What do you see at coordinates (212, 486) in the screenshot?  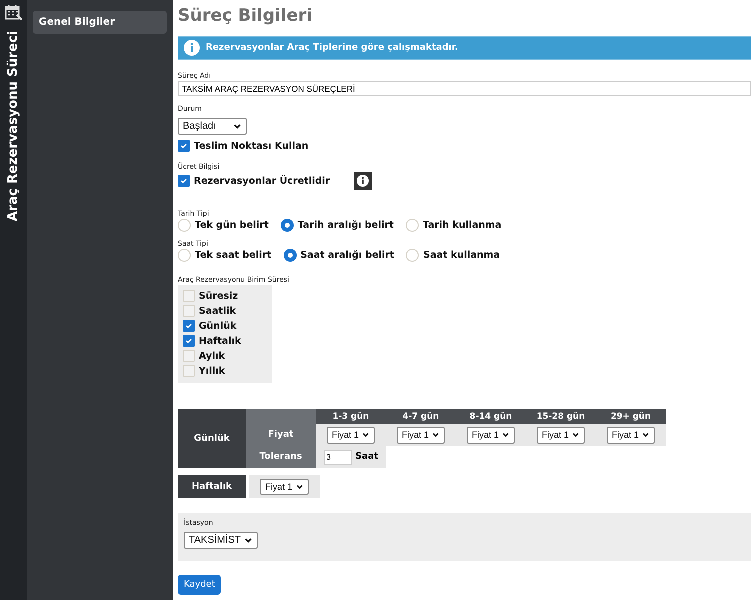 I see `table-header: Haftalık` at bounding box center [212, 486].